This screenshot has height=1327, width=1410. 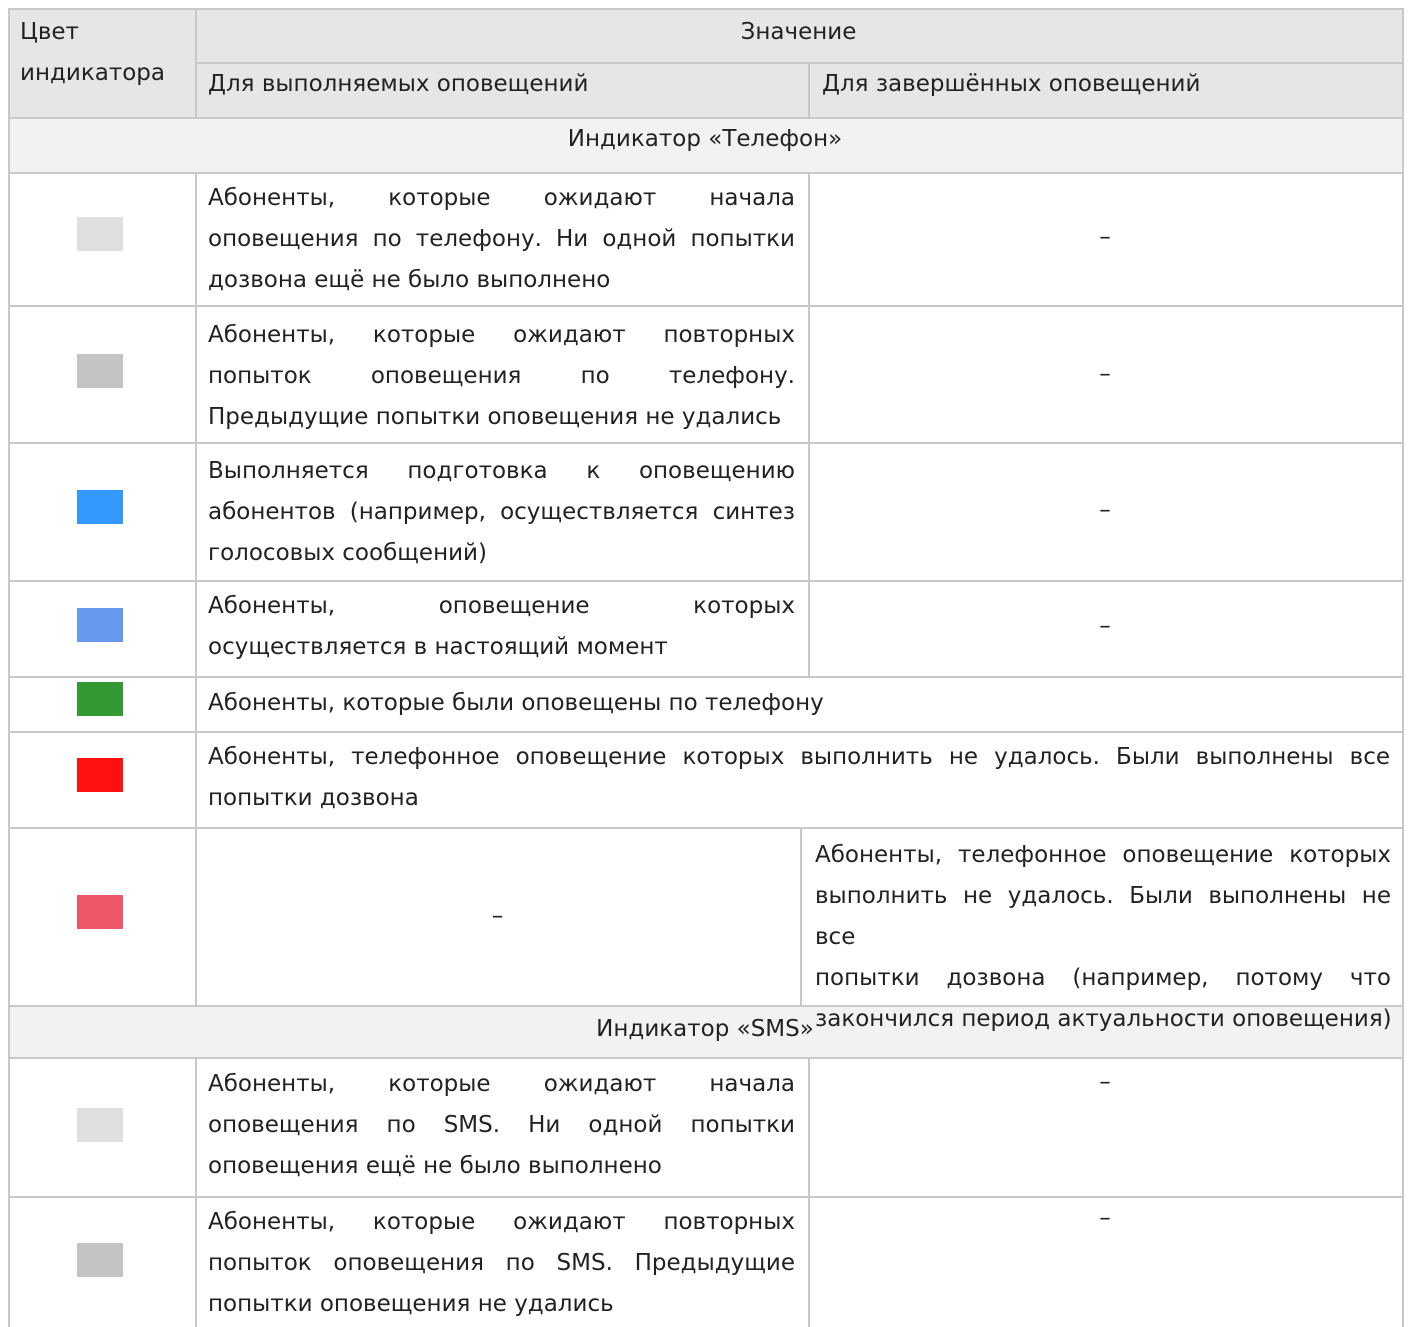 I want to click on text-line: попыток оповещения по телефону., so click(x=501, y=376).